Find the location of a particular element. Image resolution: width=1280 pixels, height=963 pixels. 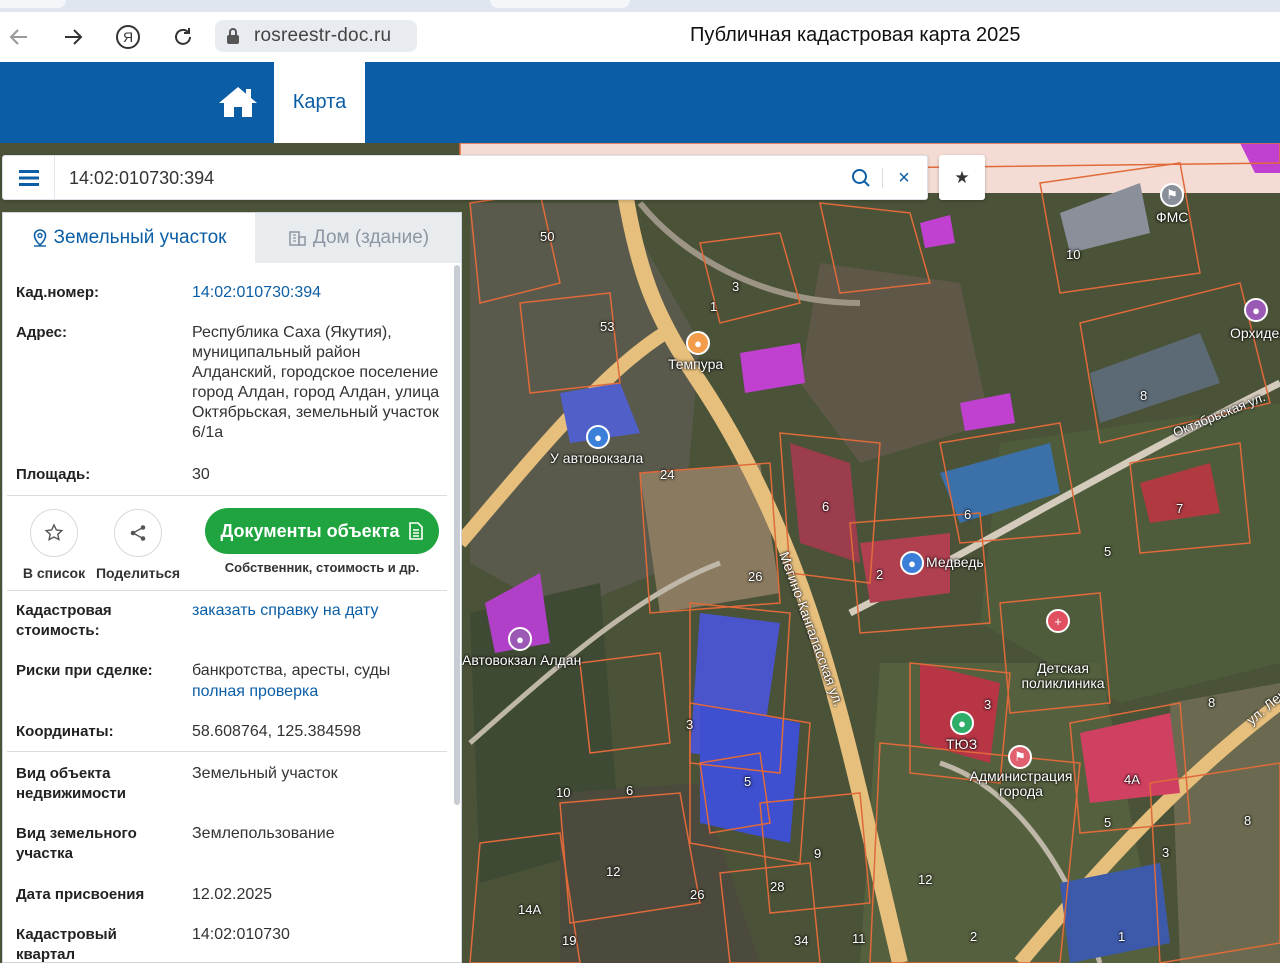

house-number: 12 is located at coordinates (613, 871).